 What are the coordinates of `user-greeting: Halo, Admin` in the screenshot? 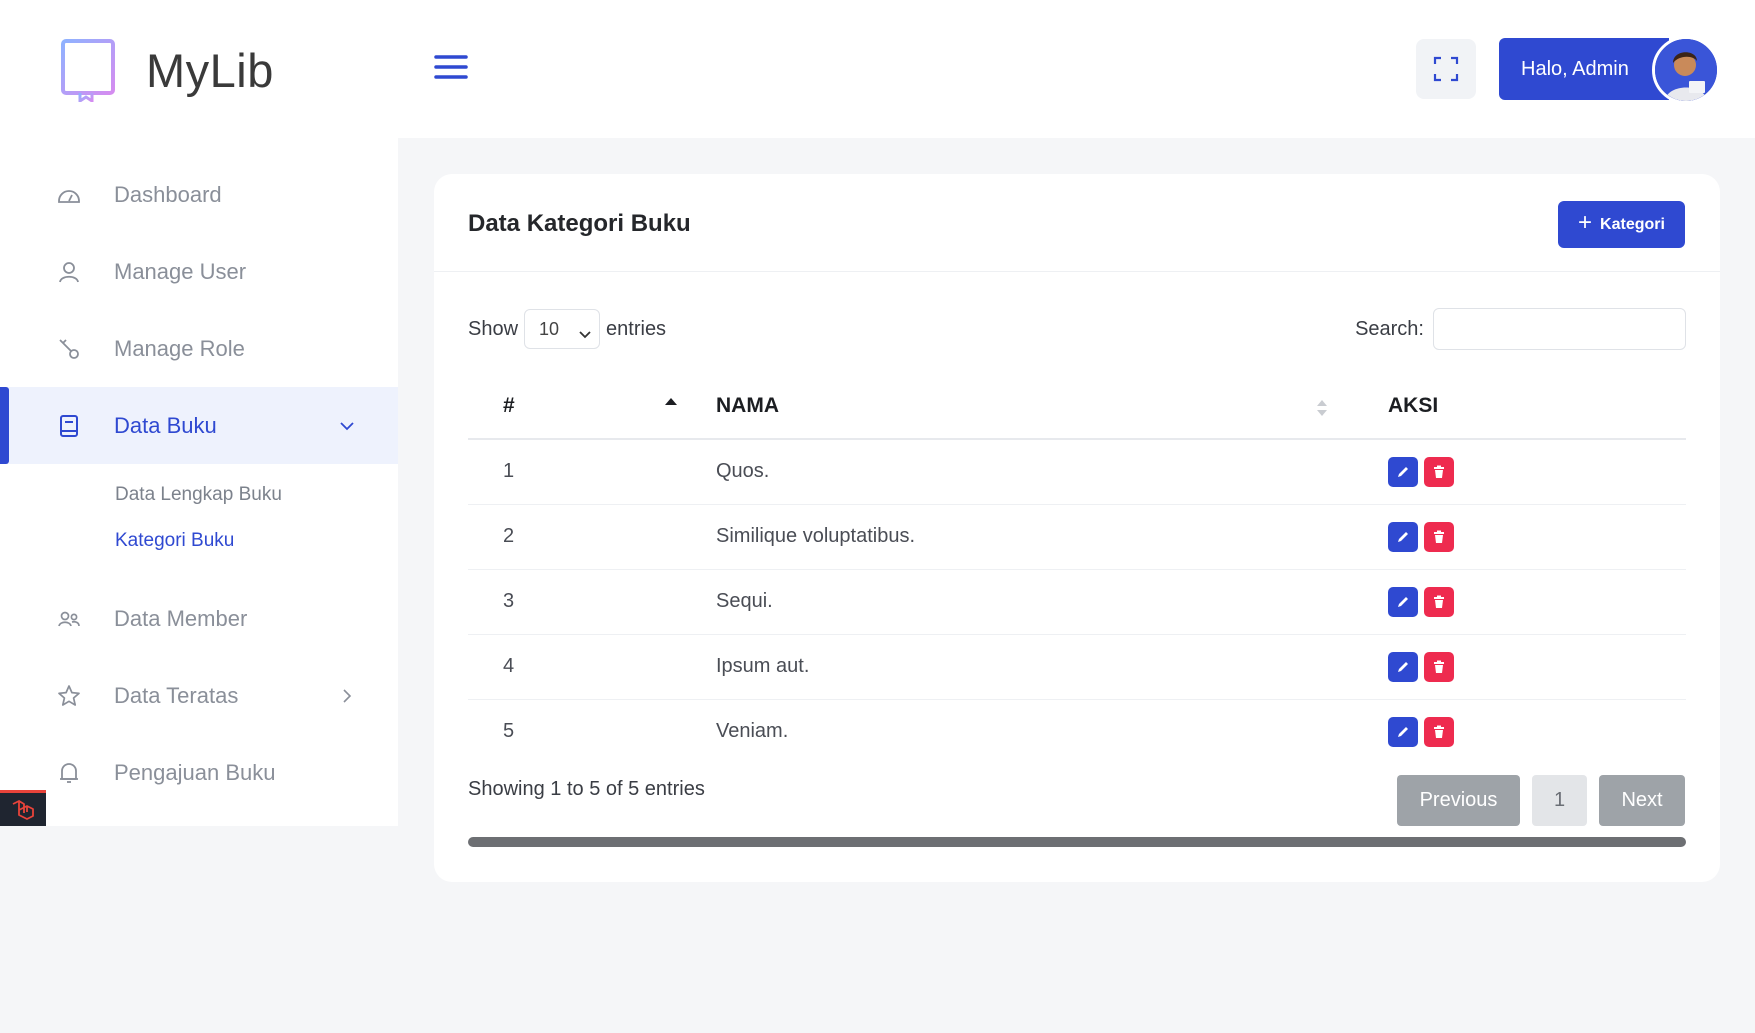 It's located at (1575, 68).